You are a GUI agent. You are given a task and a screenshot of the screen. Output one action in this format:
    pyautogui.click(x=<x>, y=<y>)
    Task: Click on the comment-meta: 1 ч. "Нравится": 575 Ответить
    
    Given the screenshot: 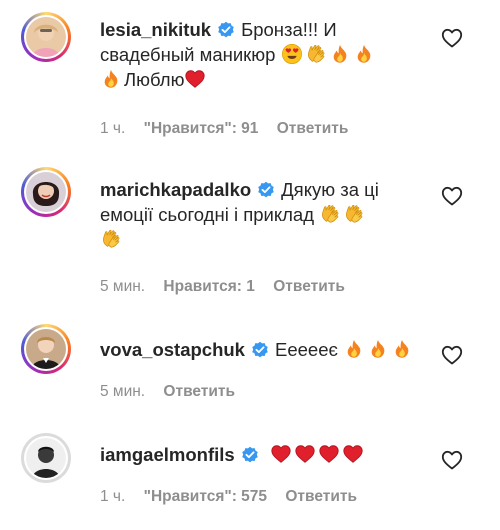 What is the action you would take?
    pyautogui.click(x=235, y=497)
    